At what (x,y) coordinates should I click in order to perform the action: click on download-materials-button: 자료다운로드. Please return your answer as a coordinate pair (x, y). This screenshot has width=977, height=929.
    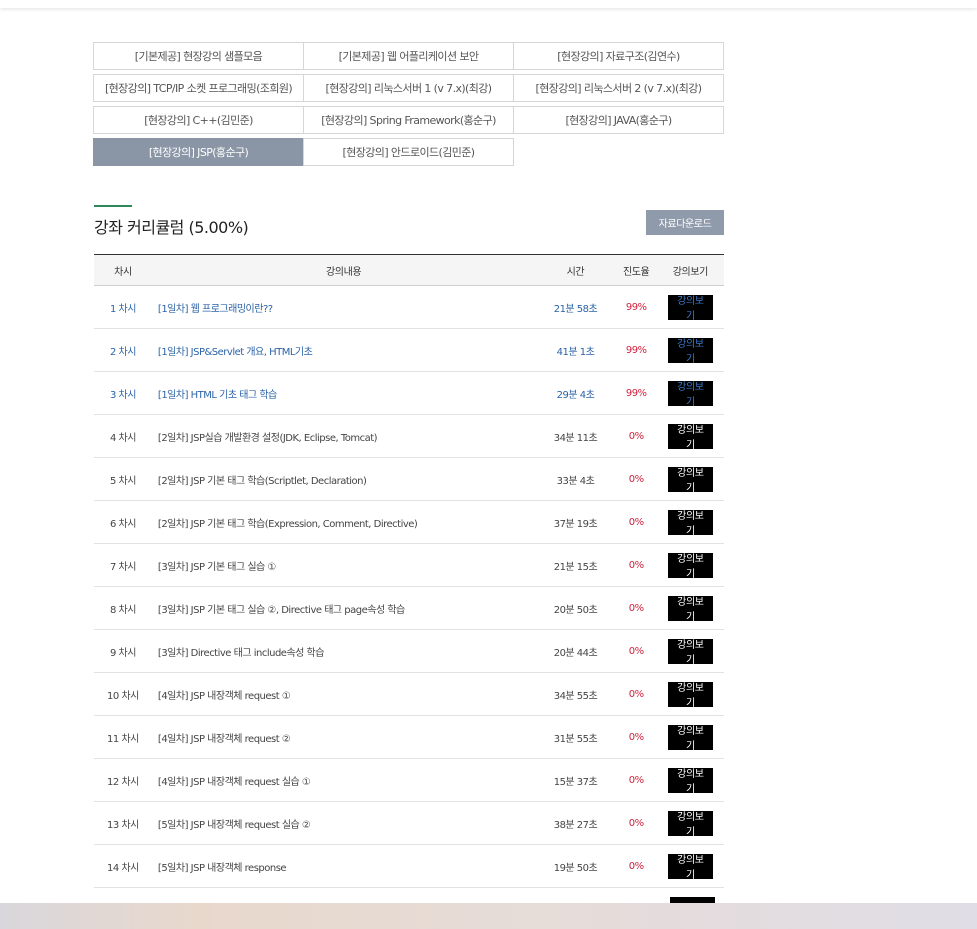
    Looking at the image, I should click on (685, 222).